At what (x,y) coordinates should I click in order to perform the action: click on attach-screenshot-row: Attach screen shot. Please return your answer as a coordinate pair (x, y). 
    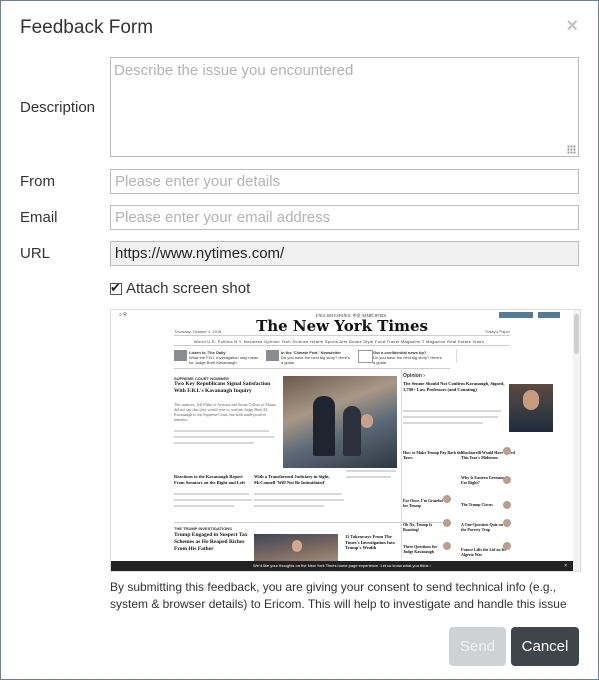
    Looking at the image, I should click on (180, 288).